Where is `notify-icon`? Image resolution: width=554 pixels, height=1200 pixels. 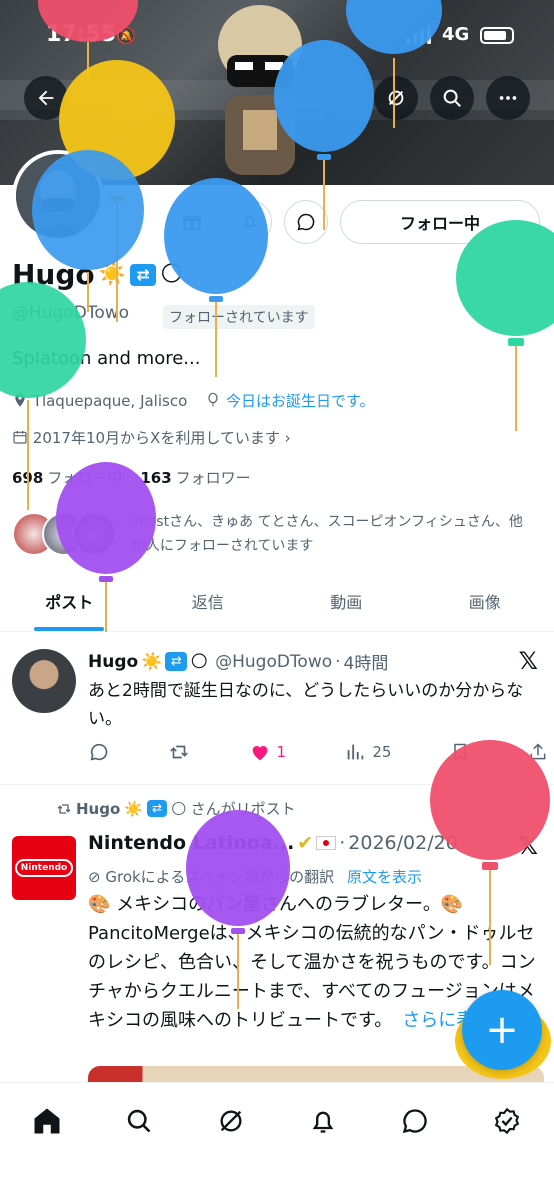 notify-icon is located at coordinates (250, 222).